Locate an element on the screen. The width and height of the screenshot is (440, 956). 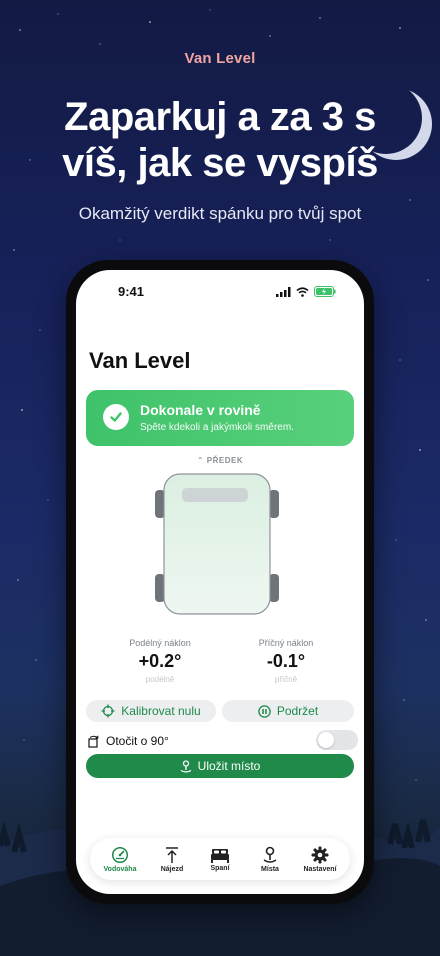
van-top-view is located at coordinates (217, 544).